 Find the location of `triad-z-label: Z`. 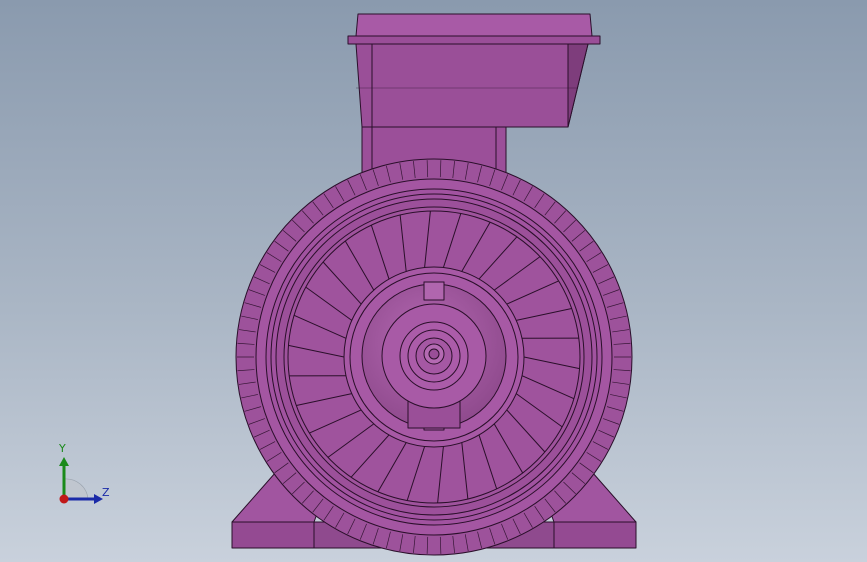

triad-z-label: Z is located at coordinates (106, 492).